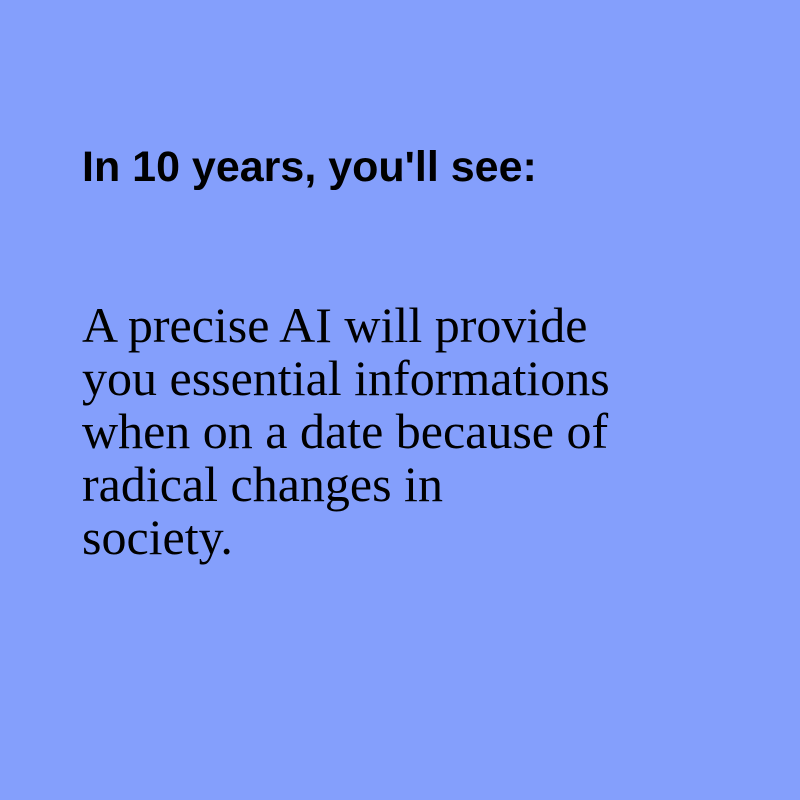 This screenshot has width=800, height=800. I want to click on prediction-line: when on a date because of, so click(345, 431).